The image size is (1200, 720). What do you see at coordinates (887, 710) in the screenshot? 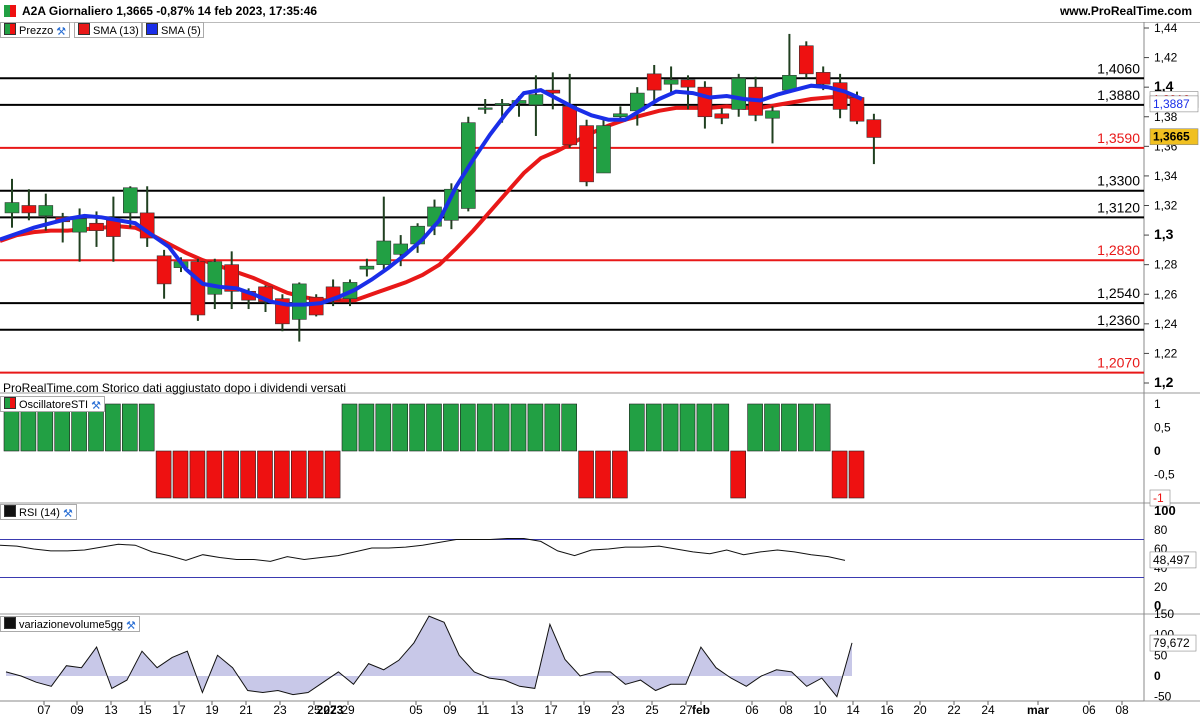
I see `x-tick-label: 16` at bounding box center [887, 710].